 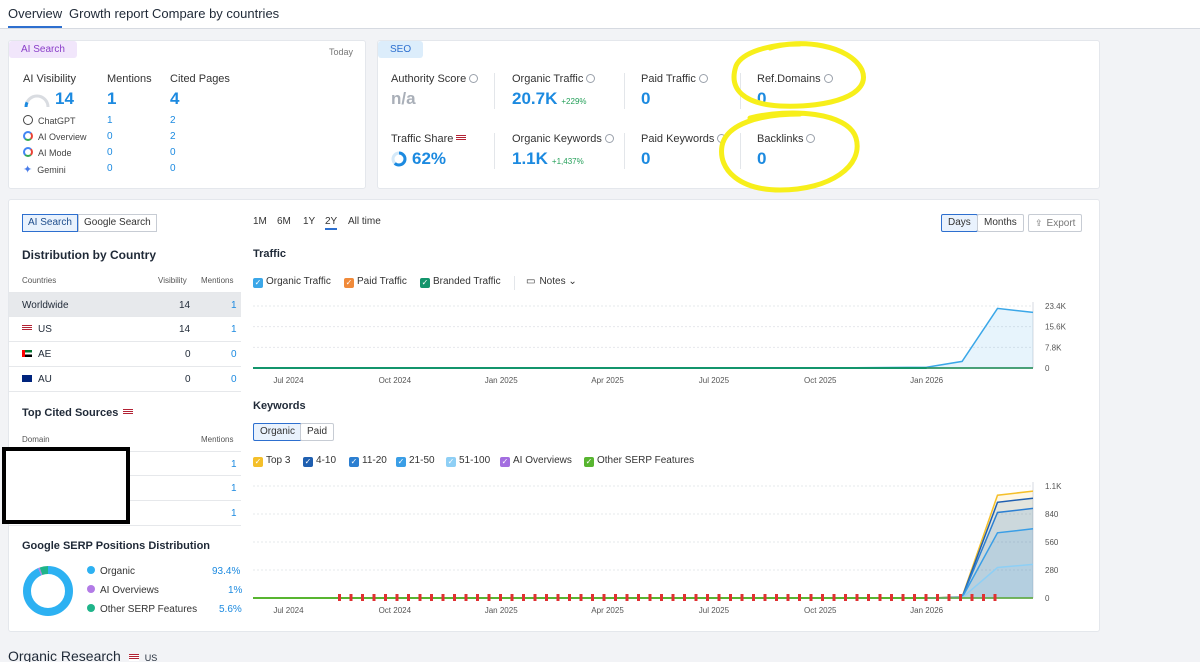 I want to click on organic-traffic-checkbox: ✓ Organic Traffic, so click(x=292, y=282).